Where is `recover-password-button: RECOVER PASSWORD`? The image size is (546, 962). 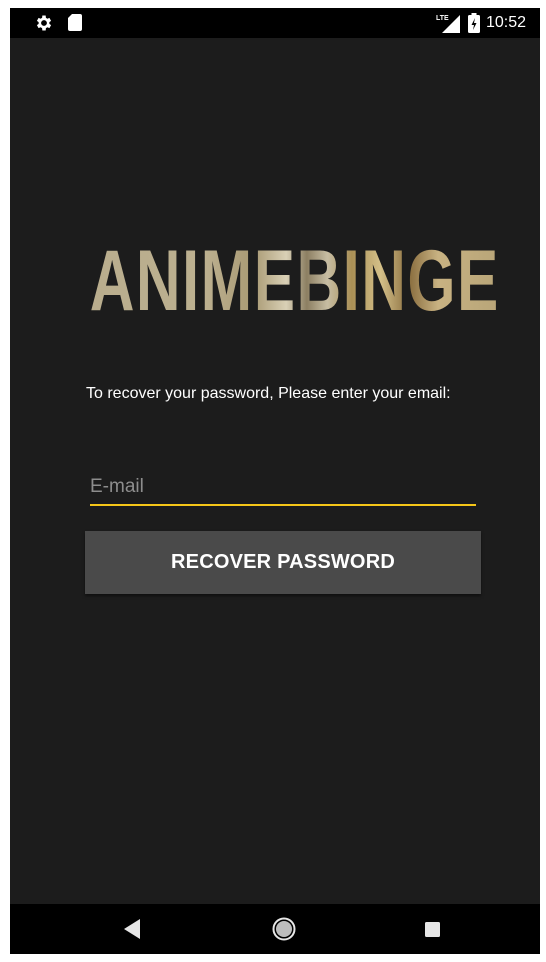
recover-password-button: RECOVER PASSWORD is located at coordinates (283, 562).